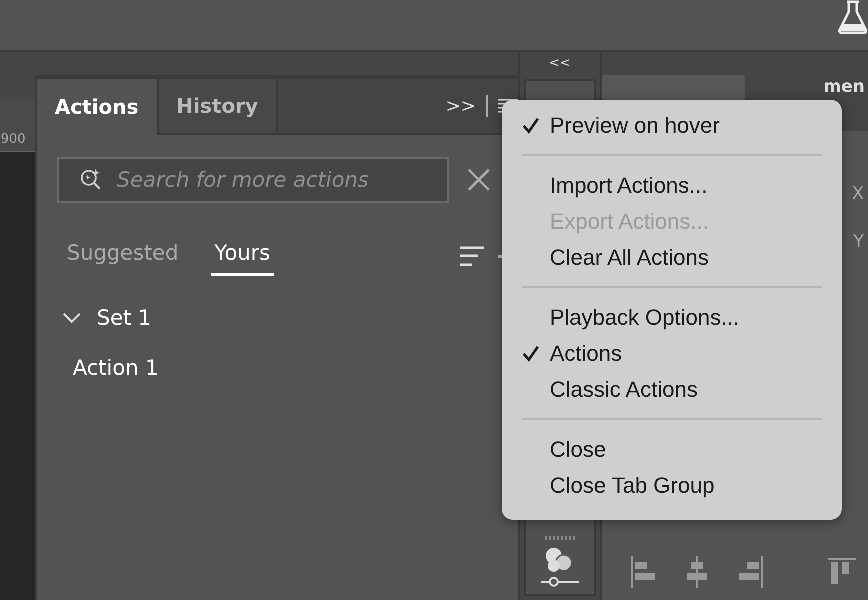 This screenshot has height=600, width=868. What do you see at coordinates (859, 242) in the screenshot?
I see `field-label: Y` at bounding box center [859, 242].